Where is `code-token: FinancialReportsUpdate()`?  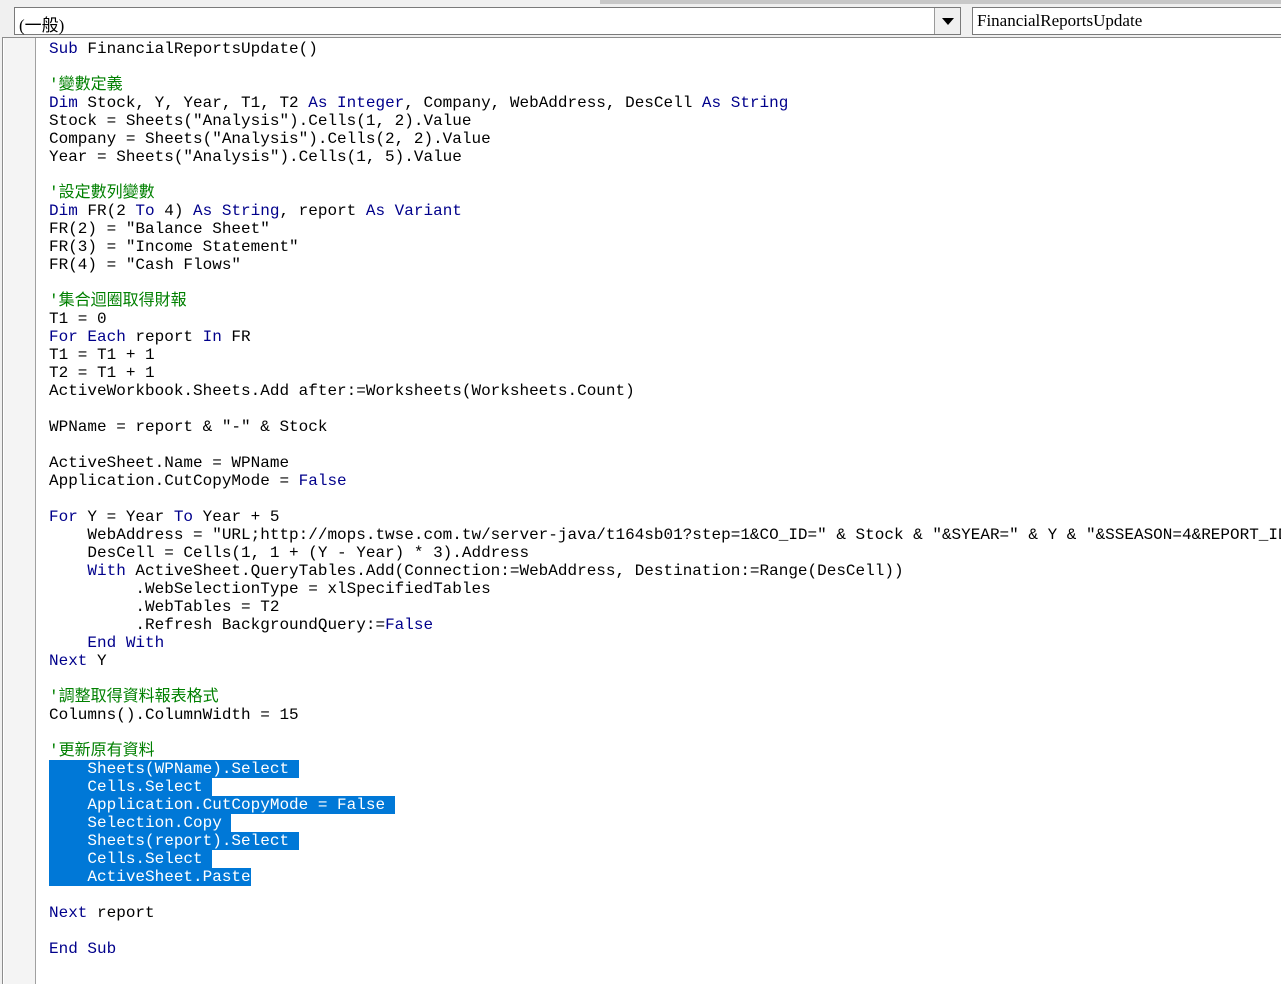 code-token: FinancialReportsUpdate() is located at coordinates (197, 49).